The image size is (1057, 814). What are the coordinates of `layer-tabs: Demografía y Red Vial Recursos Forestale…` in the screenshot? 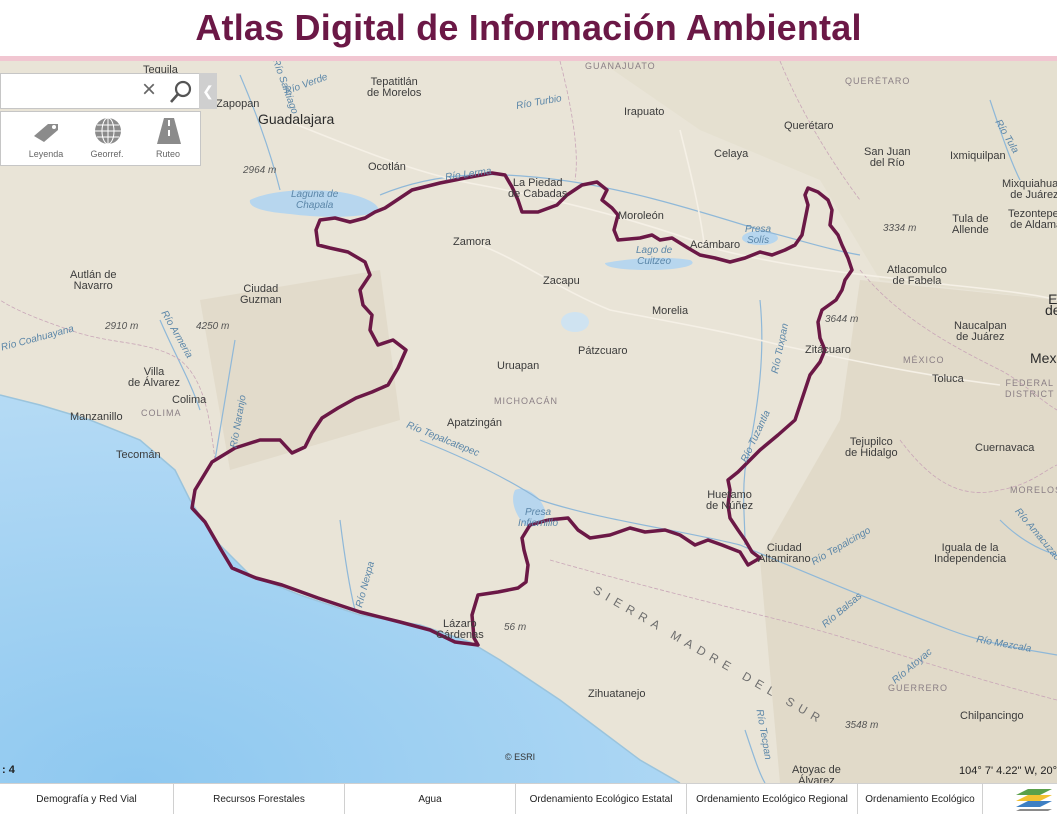 It's located at (528, 798).